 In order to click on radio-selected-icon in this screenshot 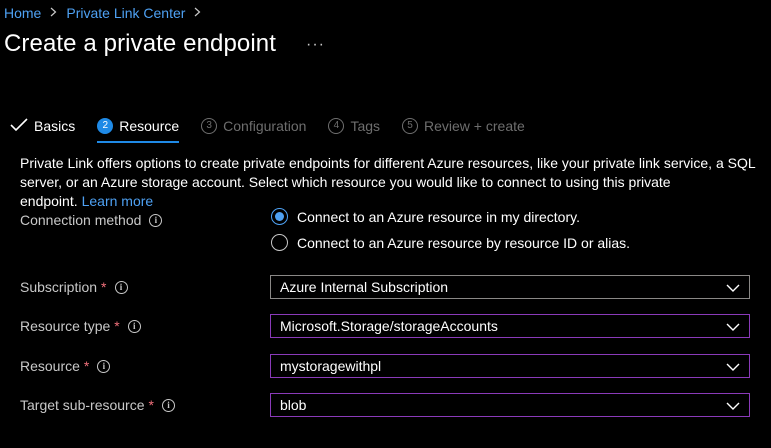, I will do `click(279, 216)`.